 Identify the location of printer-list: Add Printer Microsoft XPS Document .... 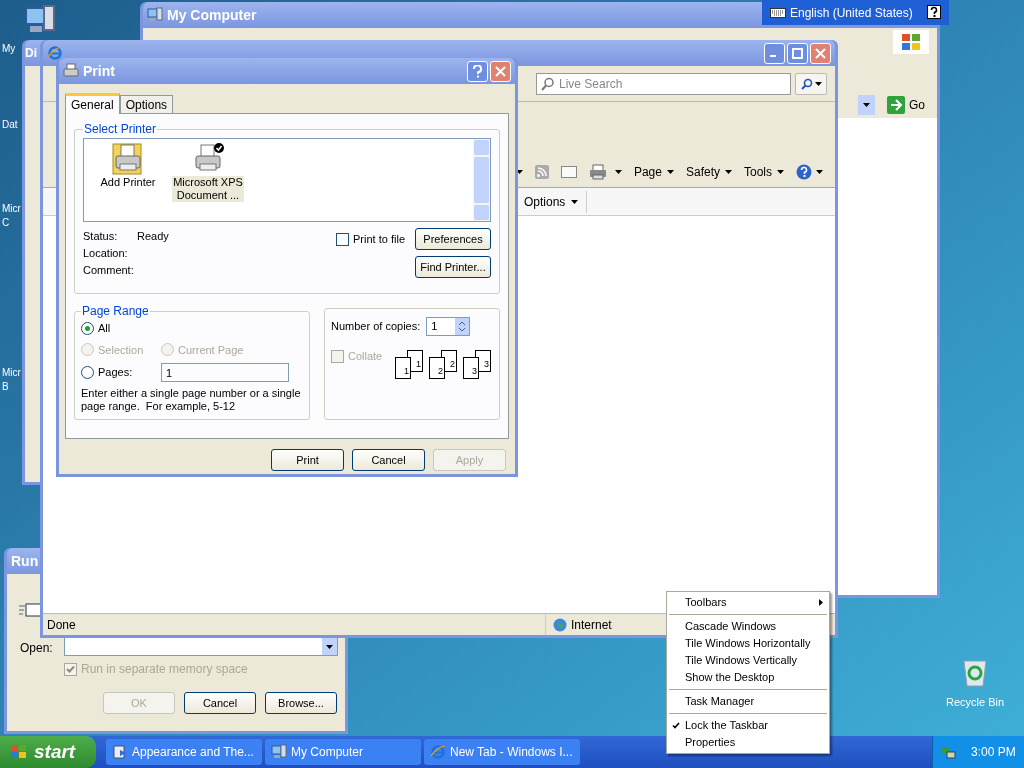
(287, 180).